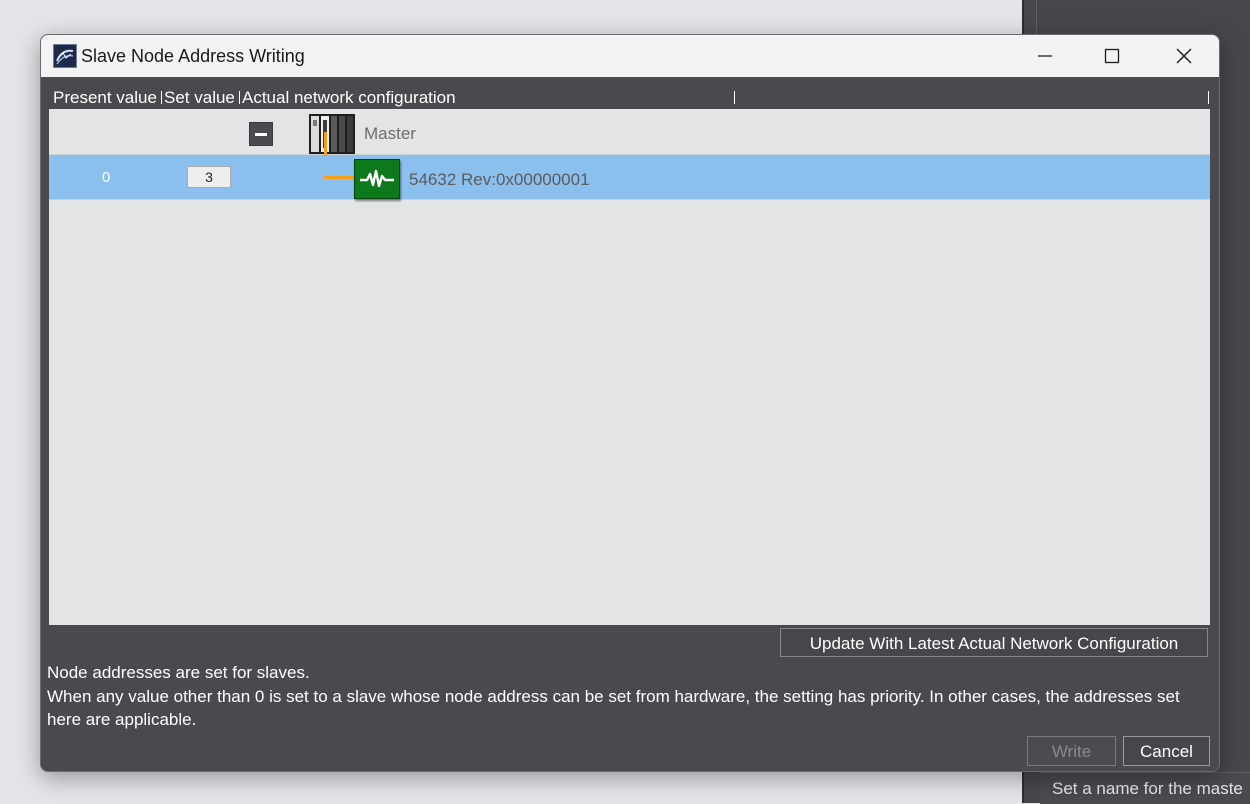 Image resolution: width=1250 pixels, height=804 pixels. What do you see at coordinates (390, 133) in the screenshot?
I see `master-label: Master` at bounding box center [390, 133].